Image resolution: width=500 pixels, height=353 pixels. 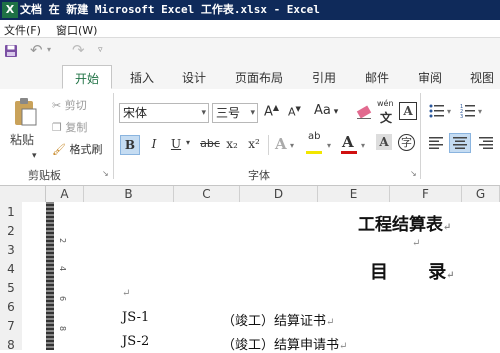 What do you see at coordinates (188, 142) in the screenshot?
I see `underline-dropdown-icon: ▾` at bounding box center [188, 142].